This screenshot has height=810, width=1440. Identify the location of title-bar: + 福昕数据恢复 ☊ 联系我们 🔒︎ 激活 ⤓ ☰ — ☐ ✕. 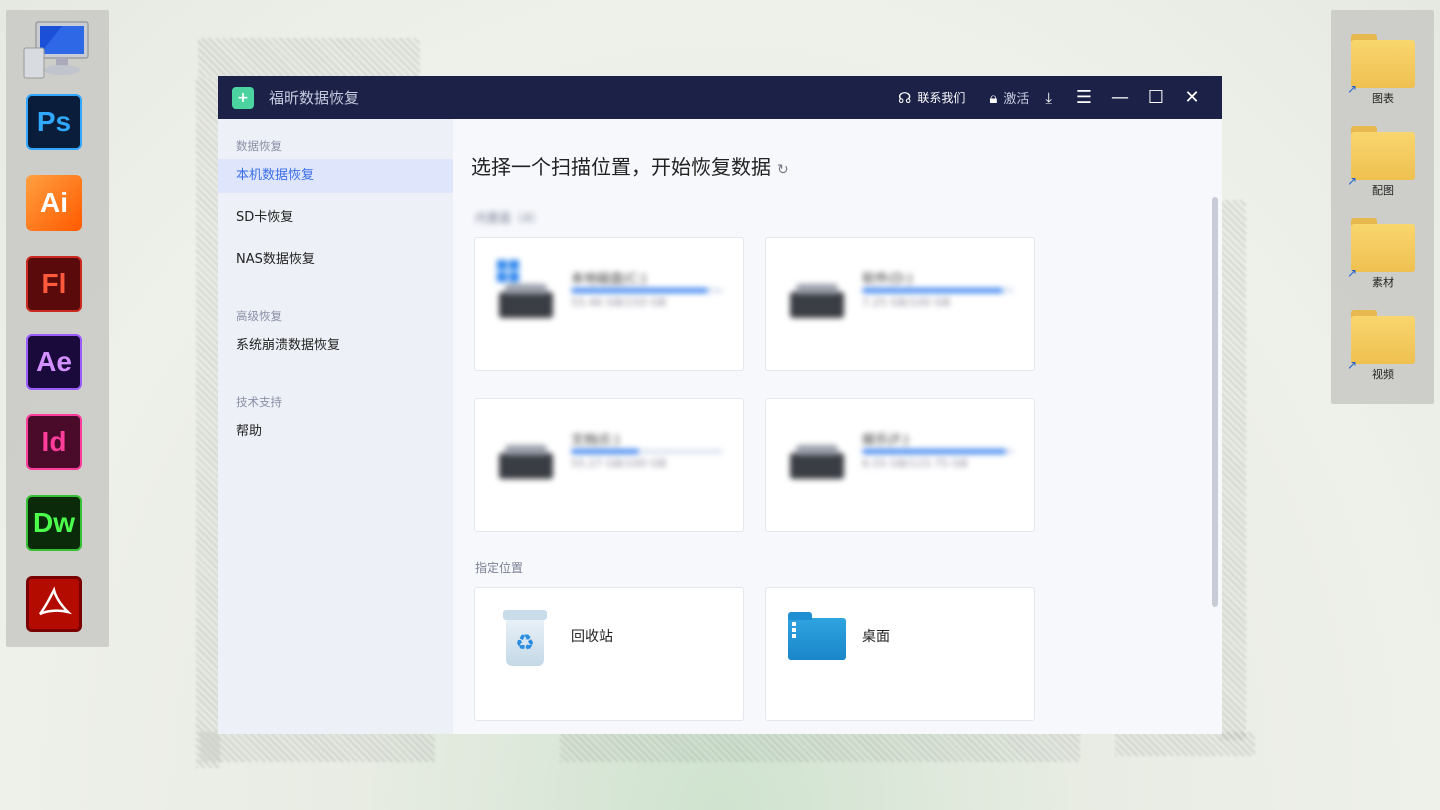
(720, 97).